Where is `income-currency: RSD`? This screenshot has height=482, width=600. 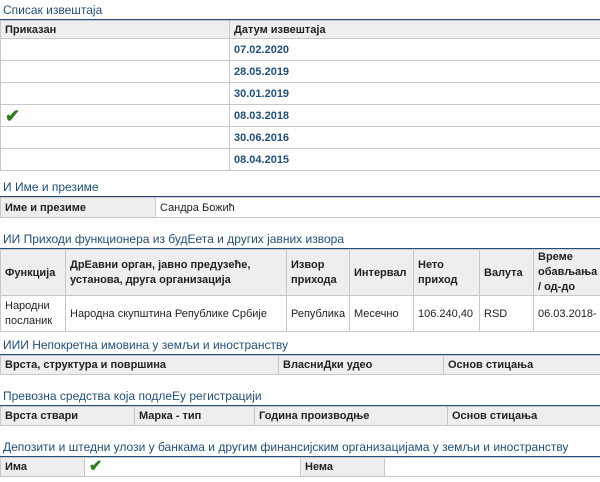
income-currency: RSD is located at coordinates (506, 313).